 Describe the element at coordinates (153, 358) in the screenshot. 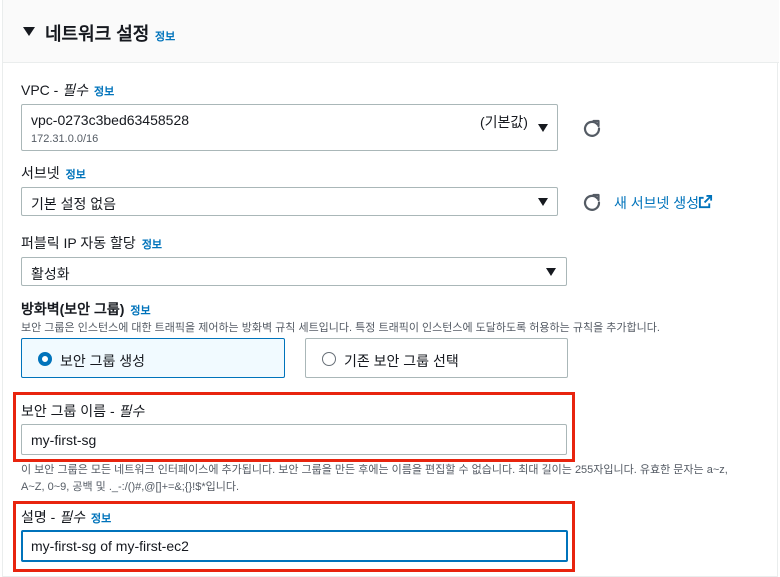

I see `radio-create-security-group: 보안 그룹 생성` at that location.